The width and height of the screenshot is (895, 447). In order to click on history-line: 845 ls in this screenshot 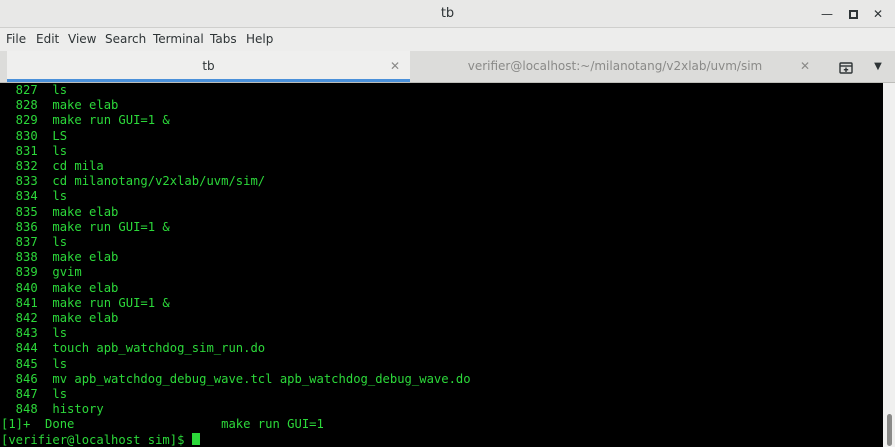, I will do `click(34, 363)`.